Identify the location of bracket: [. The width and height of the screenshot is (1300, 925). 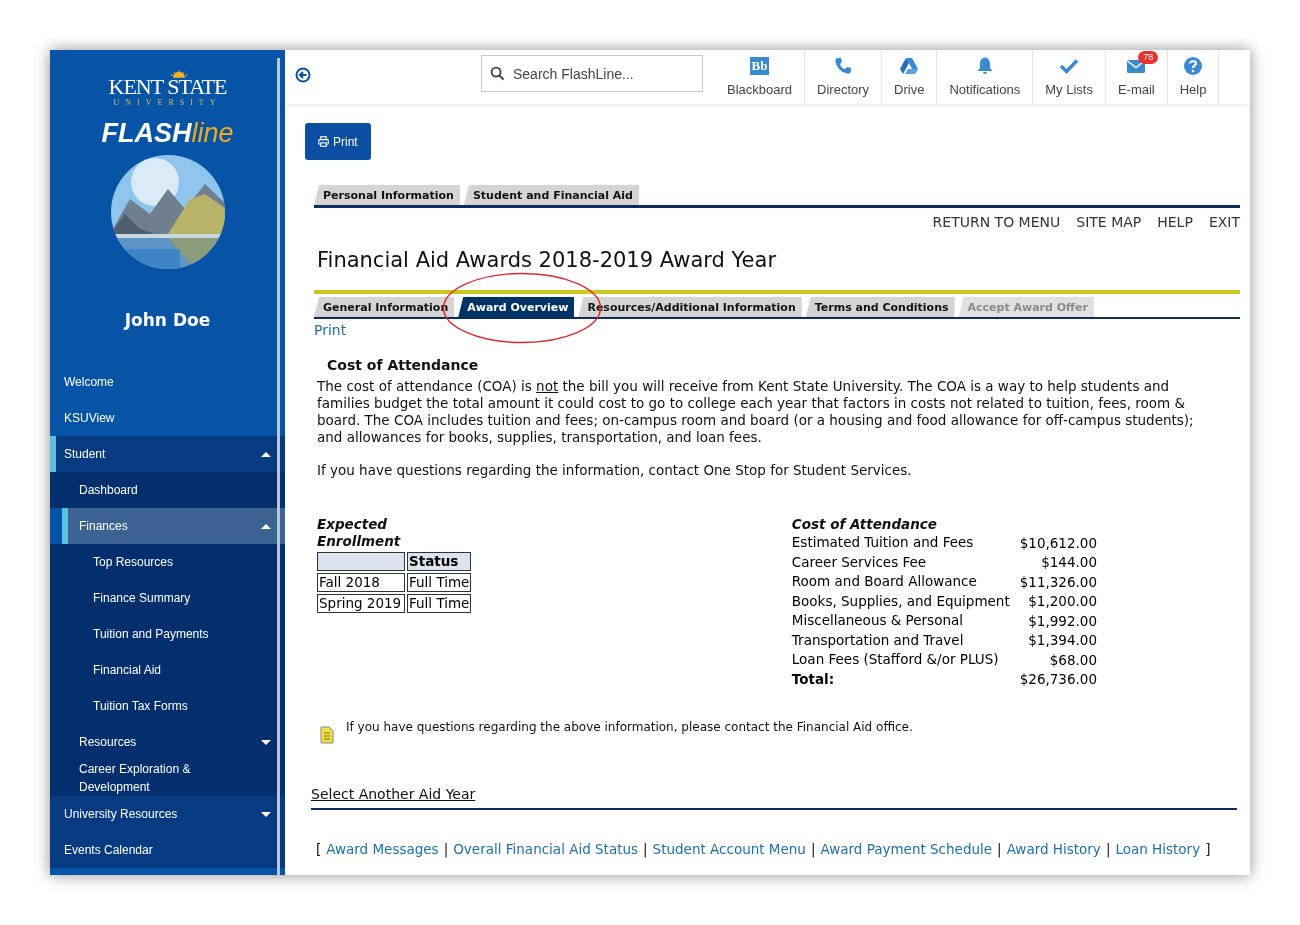
(319, 849).